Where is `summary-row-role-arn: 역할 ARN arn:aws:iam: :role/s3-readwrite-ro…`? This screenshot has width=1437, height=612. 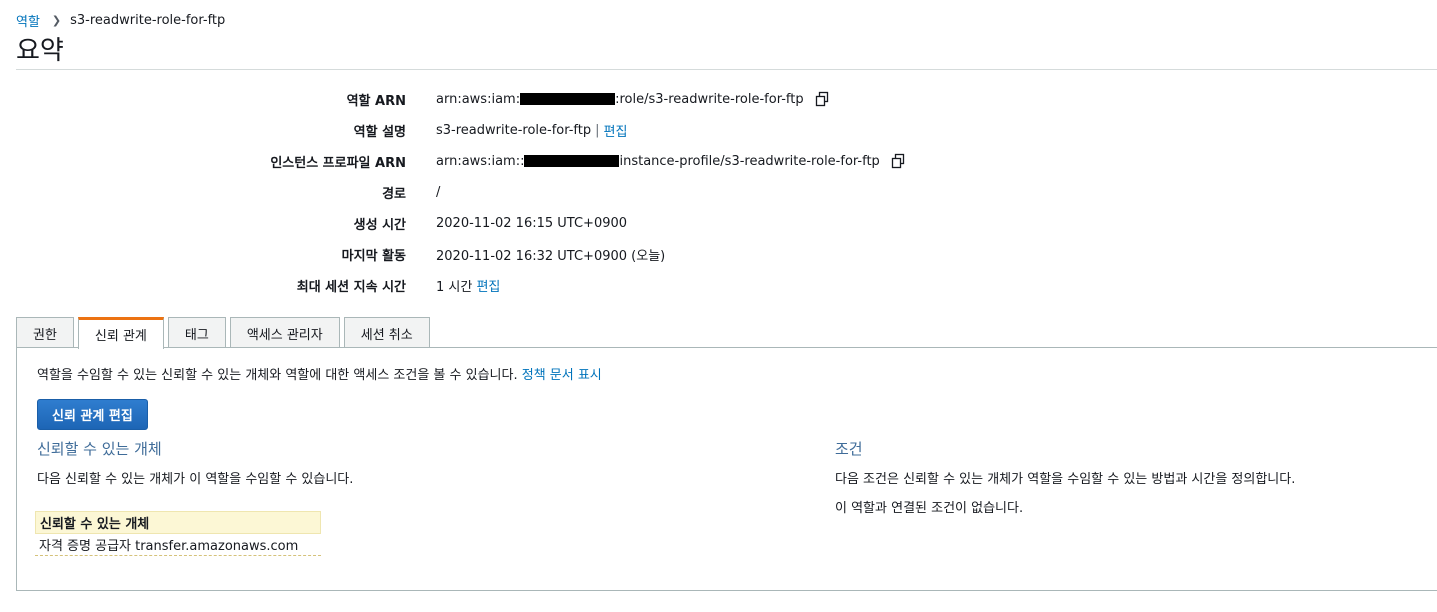 summary-row-role-arn: 역할 ARN arn:aws:iam: :role/s3-readwrite-ro… is located at coordinates (500, 99).